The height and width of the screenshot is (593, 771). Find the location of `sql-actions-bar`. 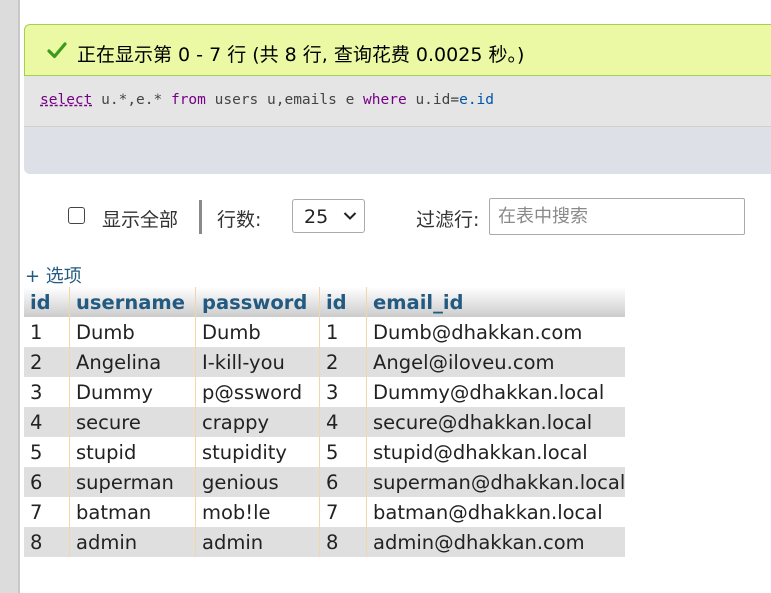

sql-actions-bar is located at coordinates (397, 150).